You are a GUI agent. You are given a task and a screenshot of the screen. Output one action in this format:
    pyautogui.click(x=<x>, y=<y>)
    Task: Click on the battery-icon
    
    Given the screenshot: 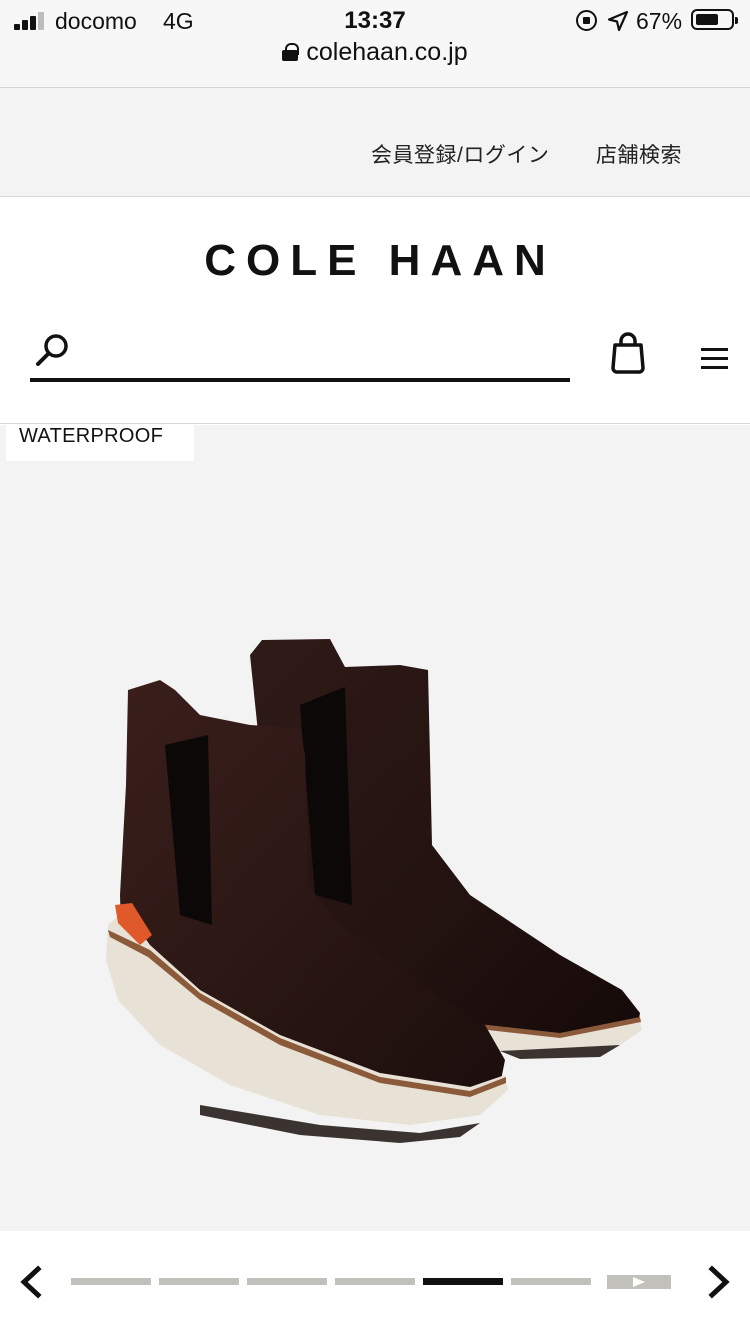 What is the action you would take?
    pyautogui.click(x=714, y=19)
    